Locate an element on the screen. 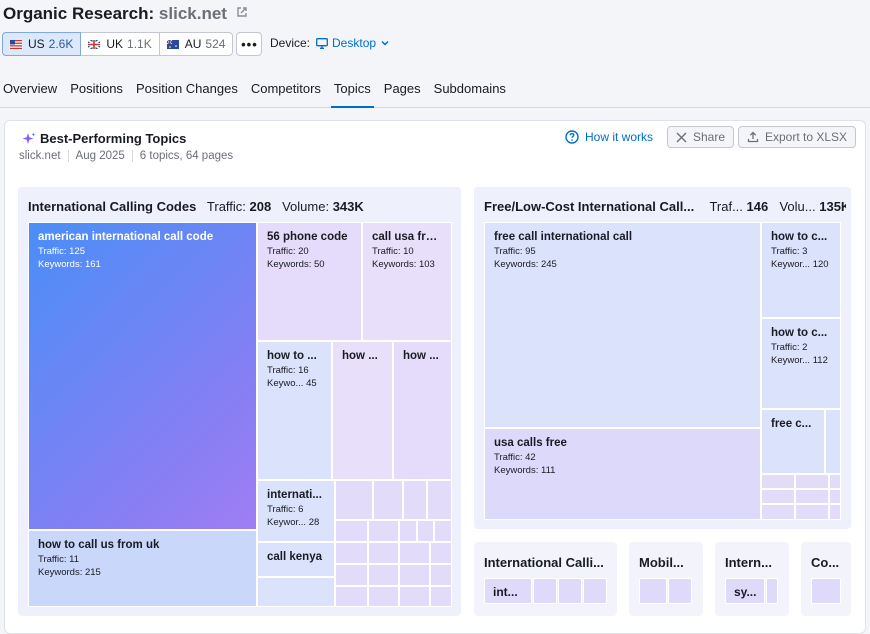 This screenshot has height=634, width=870. x-logo-icon is located at coordinates (681, 137).